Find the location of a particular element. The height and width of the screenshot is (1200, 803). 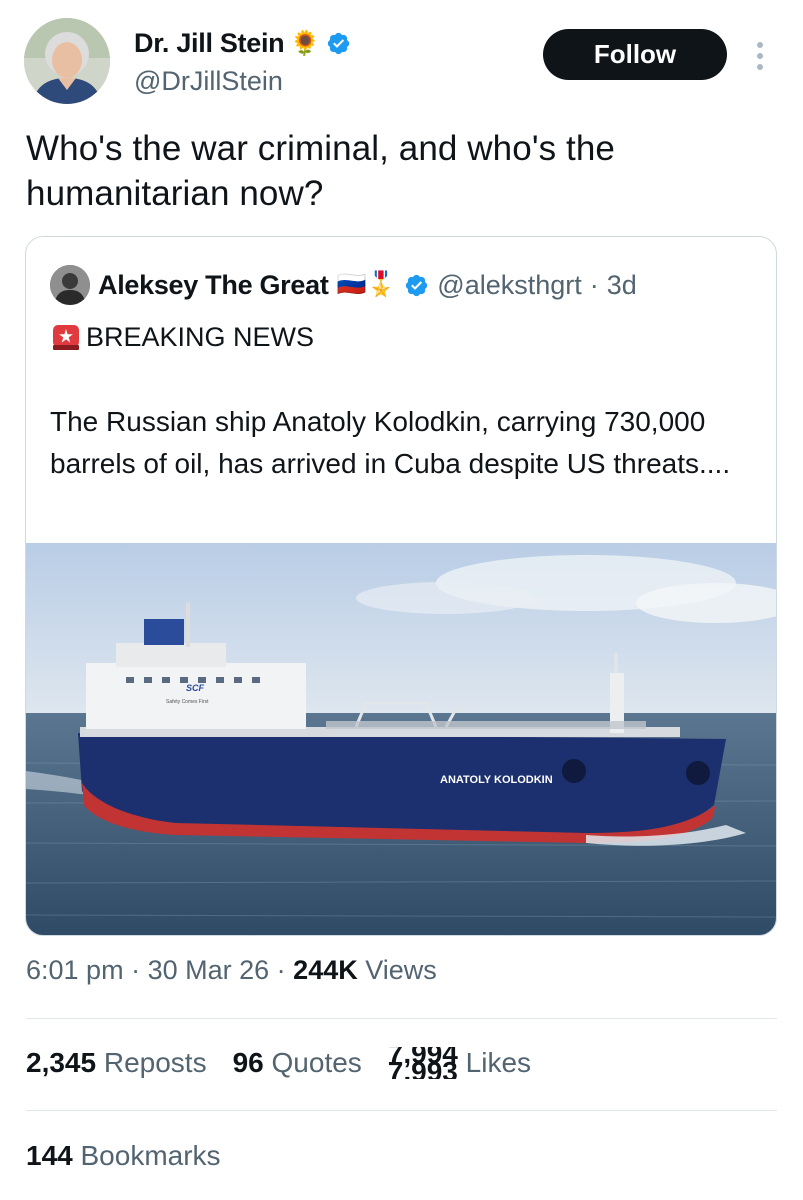

quoted-author-avatar is located at coordinates (70, 285).